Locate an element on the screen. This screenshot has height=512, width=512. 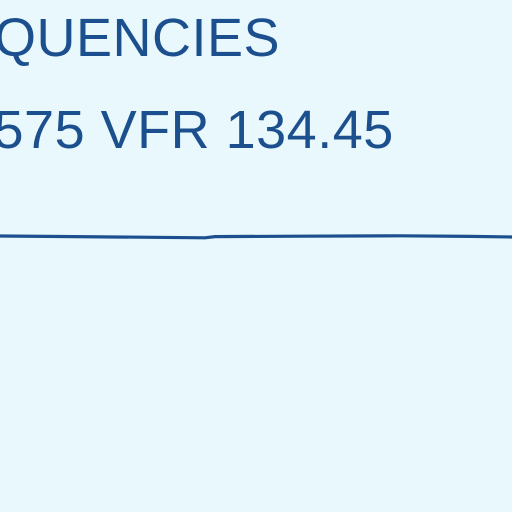
frequencies-heading: QUENCIES is located at coordinates (140, 38).